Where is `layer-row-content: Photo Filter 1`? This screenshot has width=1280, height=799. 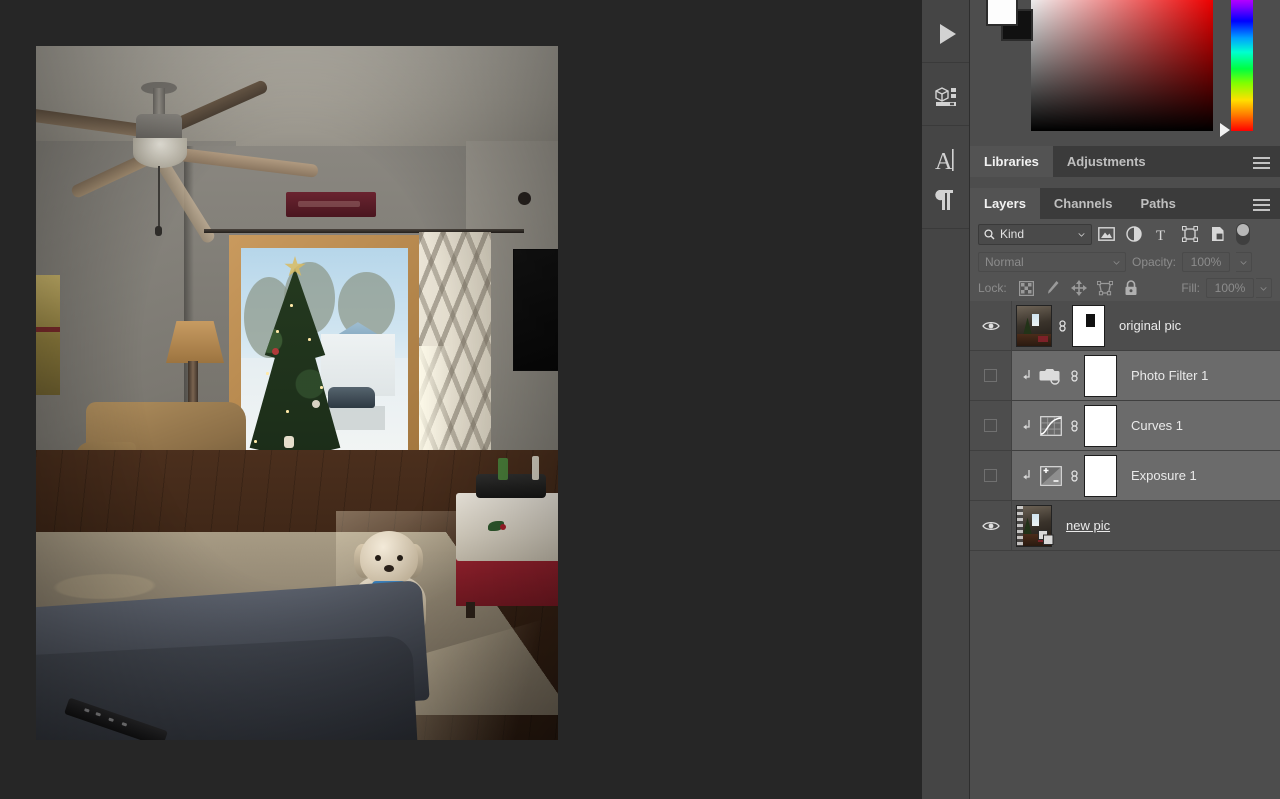 layer-row-content: Photo Filter 1 is located at coordinates (1146, 375).